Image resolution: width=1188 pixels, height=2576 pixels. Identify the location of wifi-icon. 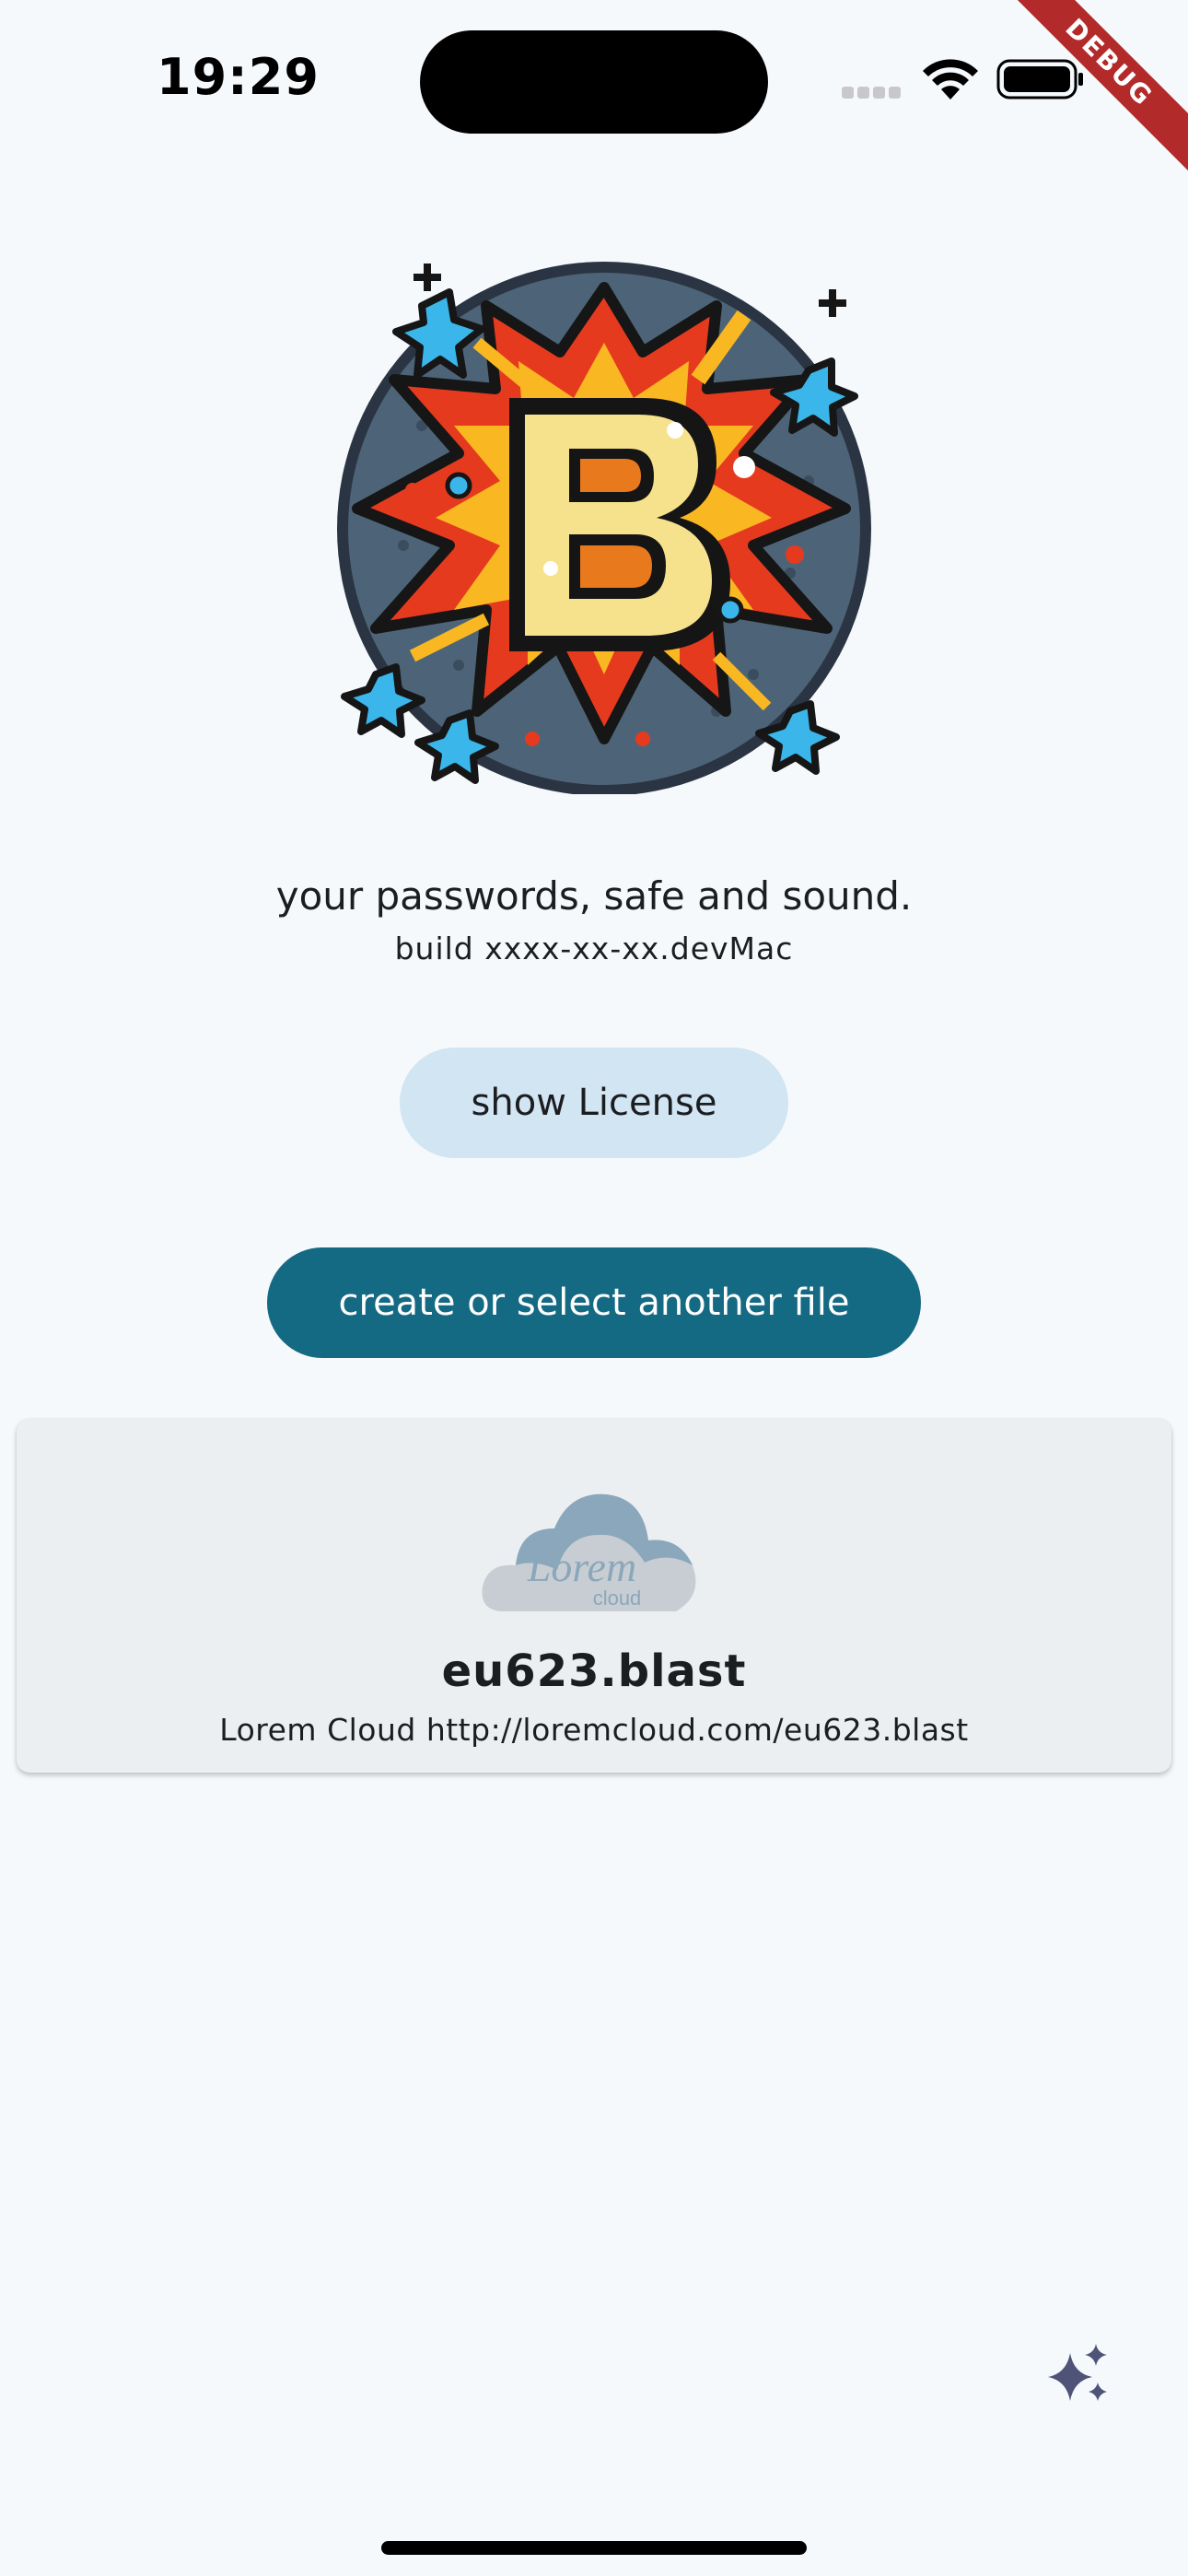
(951, 79).